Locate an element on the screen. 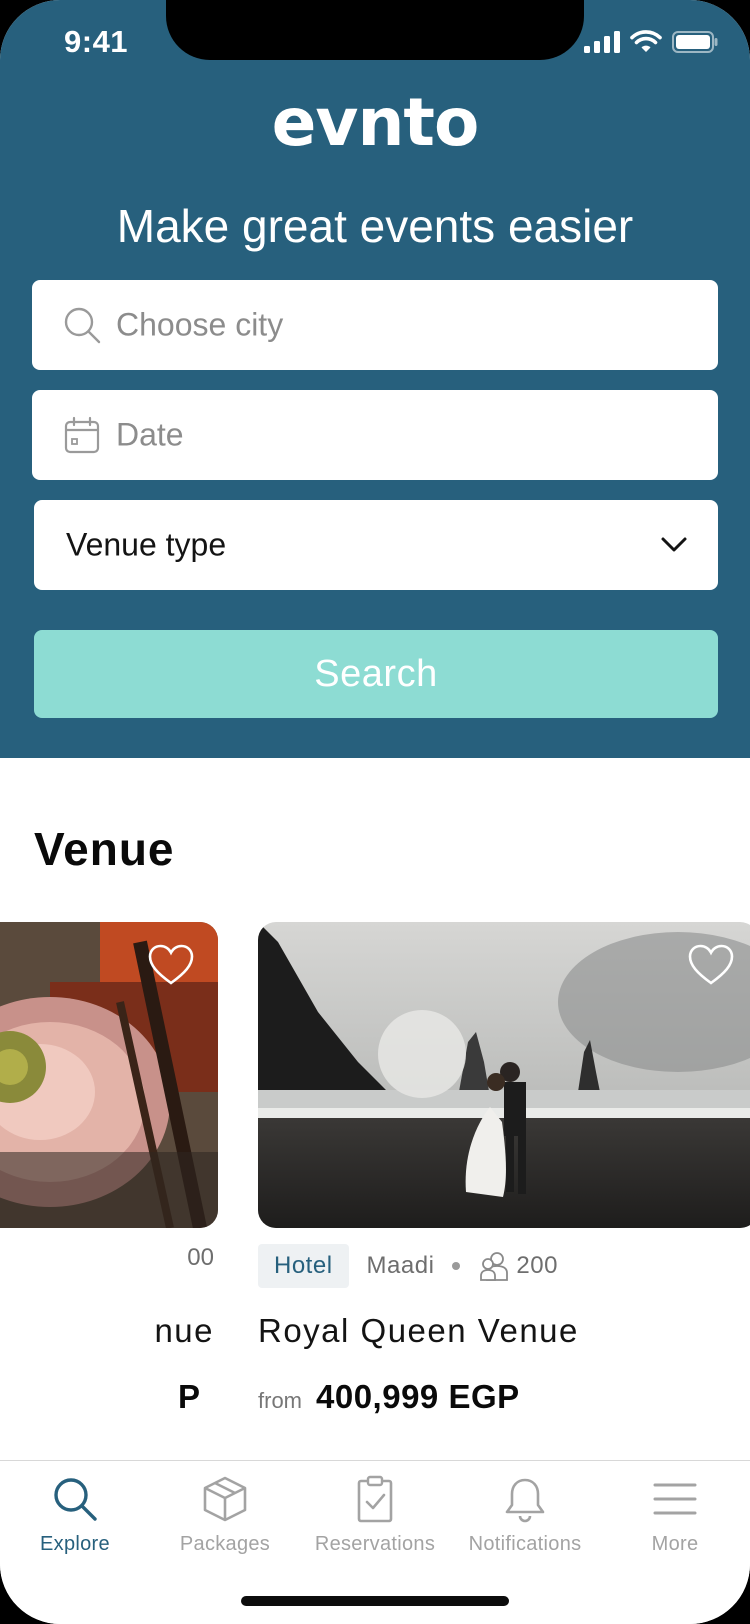 Image resolution: width=750 pixels, height=1624 pixels. beach-couple-photo is located at coordinates (504, 1075).